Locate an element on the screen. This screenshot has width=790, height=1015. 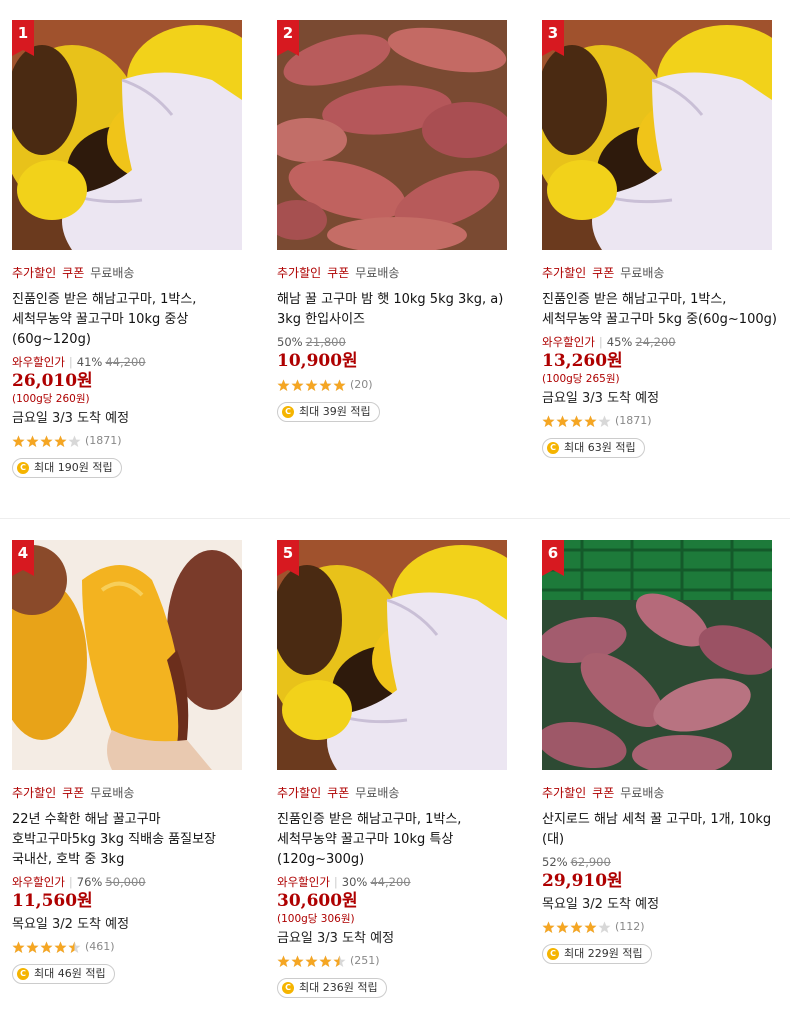
rating-row: (20) is located at coordinates (395, 385).